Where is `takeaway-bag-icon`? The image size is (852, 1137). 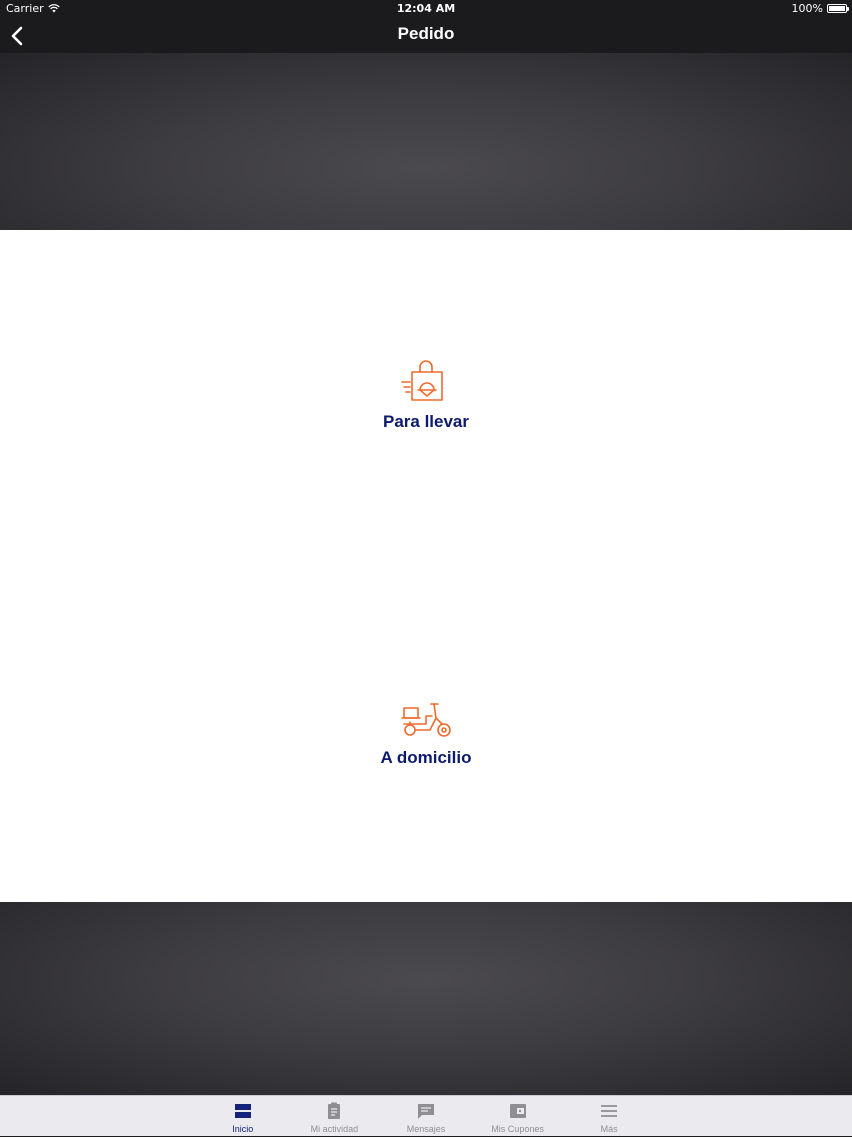
takeaway-bag-icon is located at coordinates (422, 380).